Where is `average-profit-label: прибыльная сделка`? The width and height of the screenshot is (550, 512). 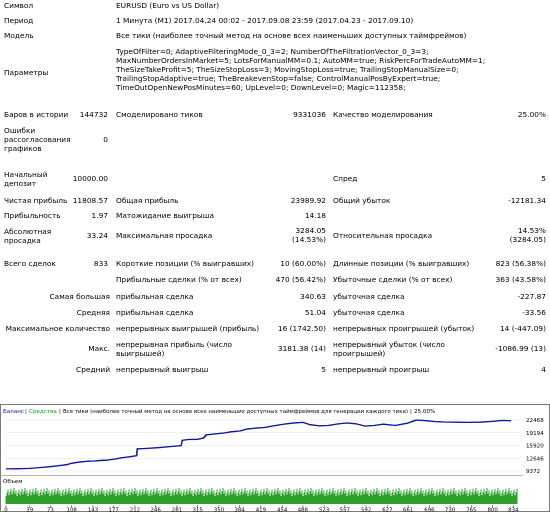
average-profit-label: прибыльная сделка is located at coordinates (155, 312).